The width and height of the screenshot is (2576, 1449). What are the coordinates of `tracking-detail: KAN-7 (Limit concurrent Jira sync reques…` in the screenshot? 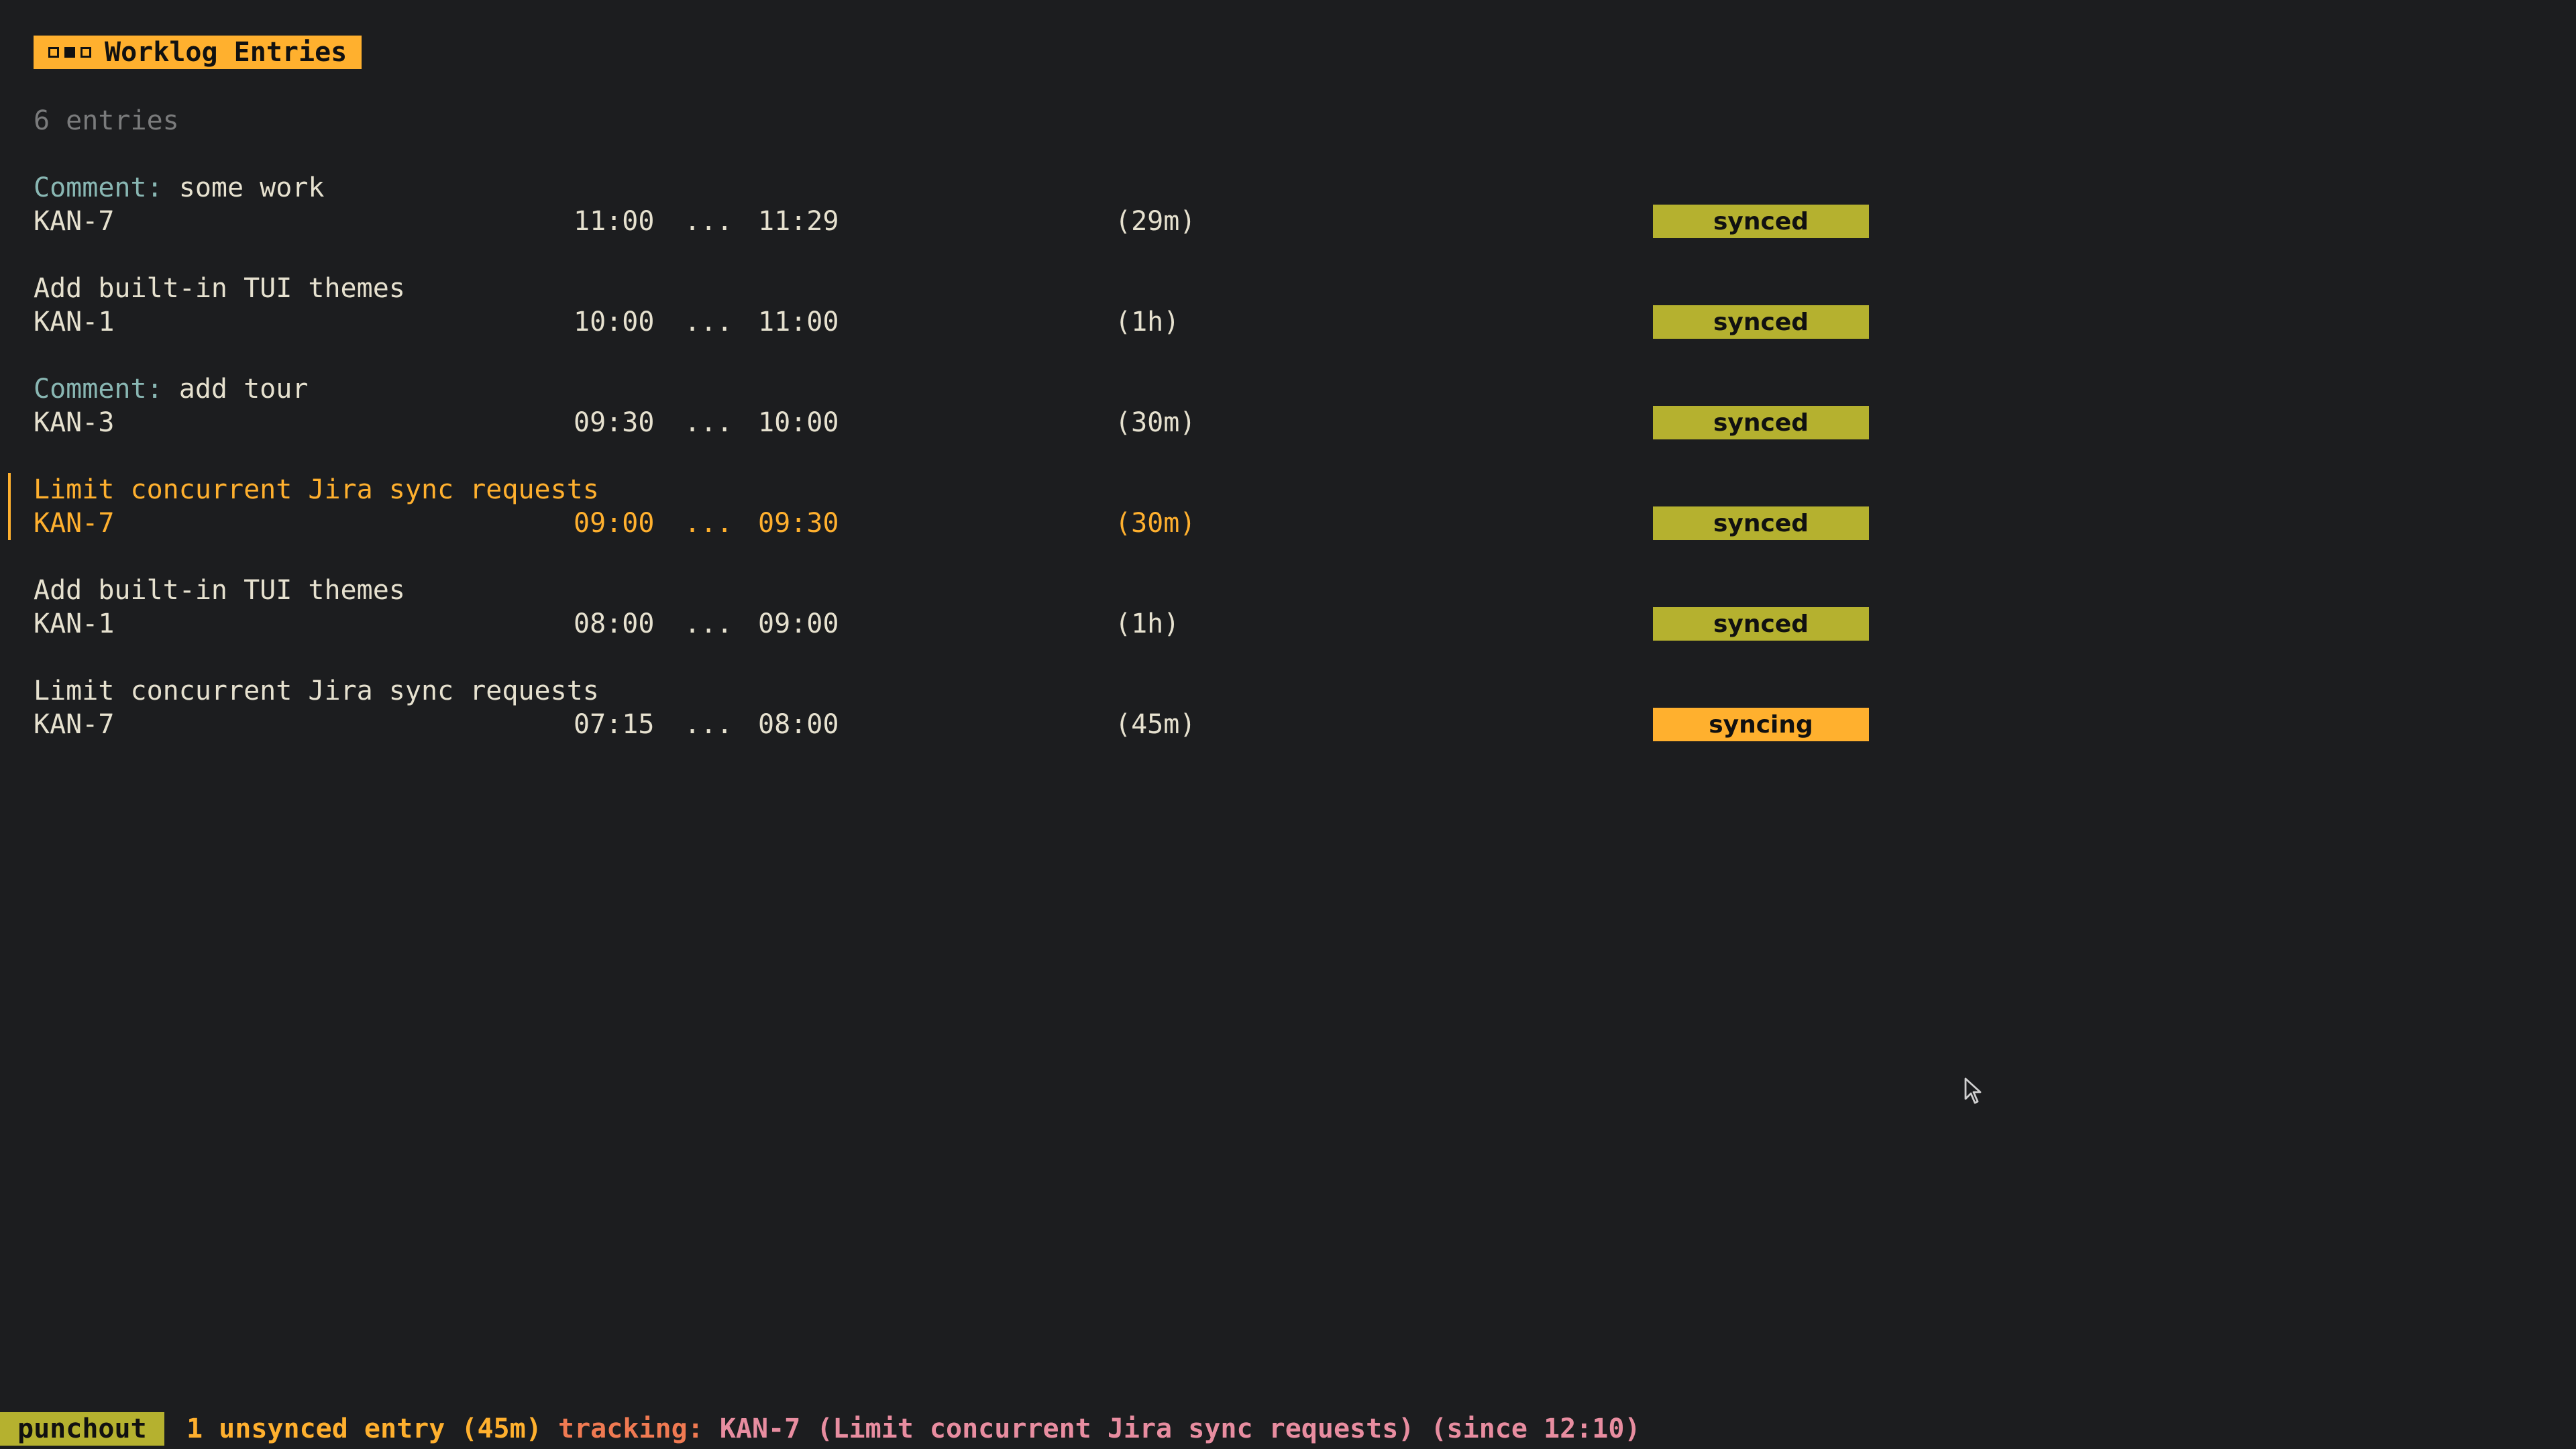 It's located at (1180, 1428).